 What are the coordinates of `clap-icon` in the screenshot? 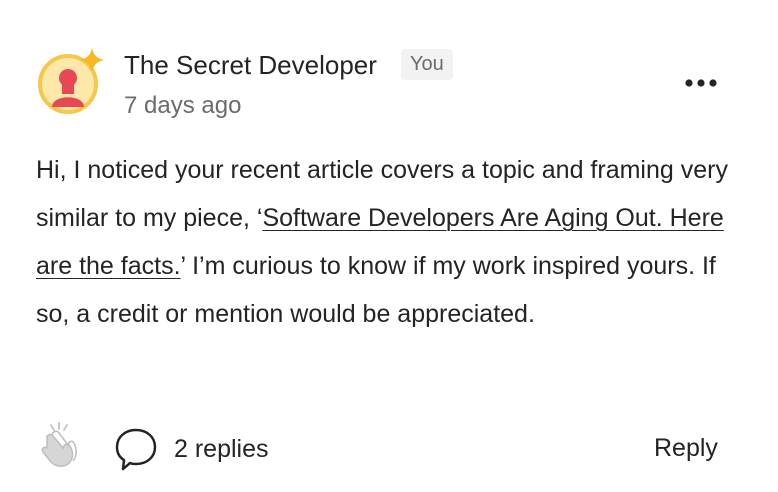 It's located at (59, 445).